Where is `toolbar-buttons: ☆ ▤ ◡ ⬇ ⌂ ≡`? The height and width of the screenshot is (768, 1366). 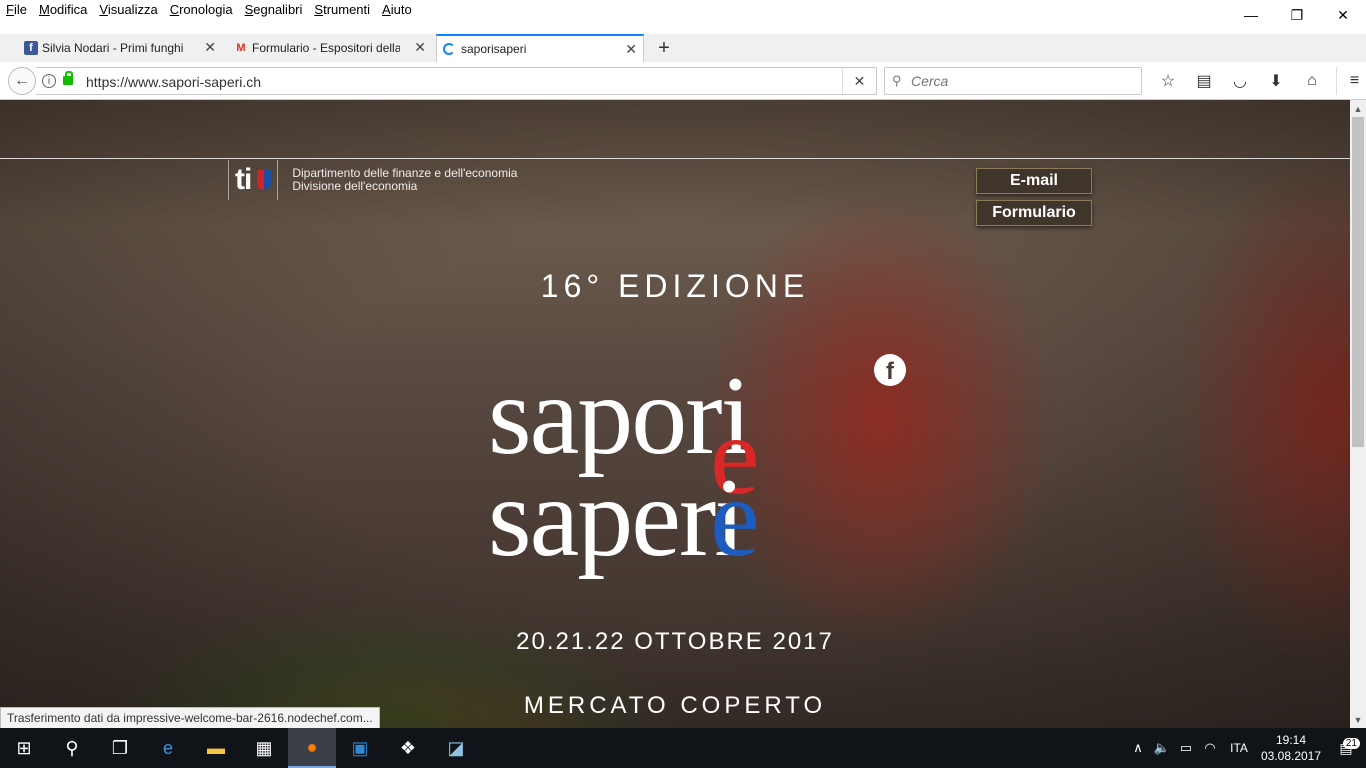
toolbar-buttons: ☆ ▤ ◡ ⬇ ⌂ ≡ is located at coordinates (1258, 81).